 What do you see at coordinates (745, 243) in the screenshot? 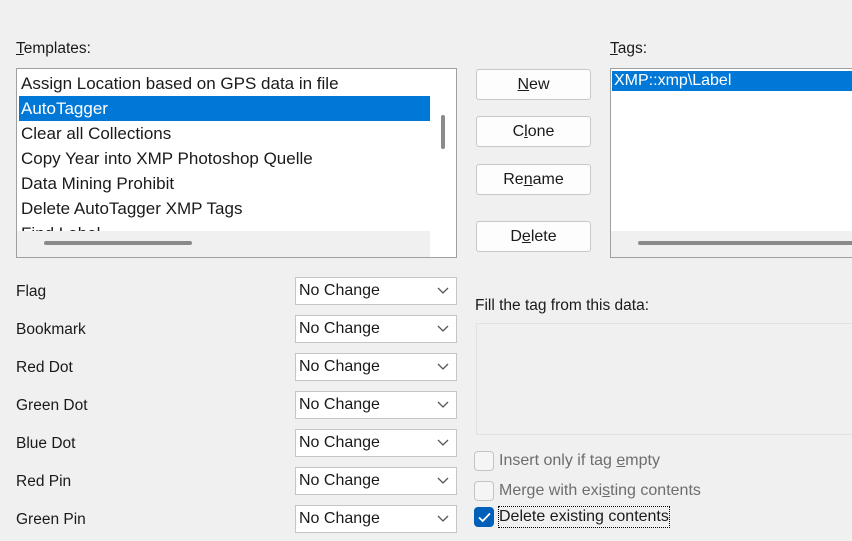
I see `tags-horizontal-scrollbar-thumb` at bounding box center [745, 243].